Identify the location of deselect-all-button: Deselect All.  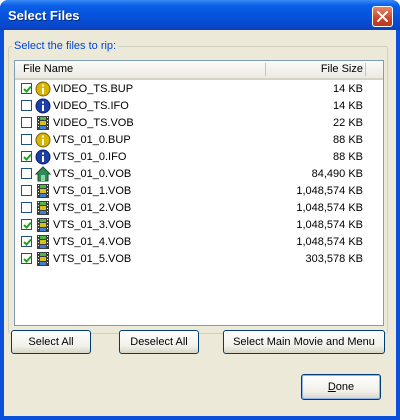
(159, 342).